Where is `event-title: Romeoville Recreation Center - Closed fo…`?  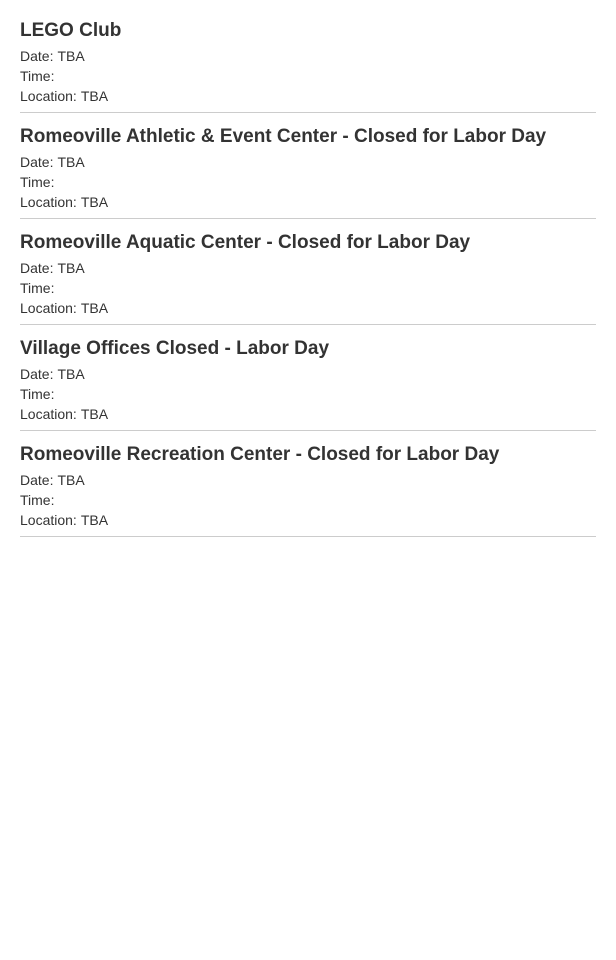
event-title: Romeoville Recreation Center - Closed fo… is located at coordinates (308, 454).